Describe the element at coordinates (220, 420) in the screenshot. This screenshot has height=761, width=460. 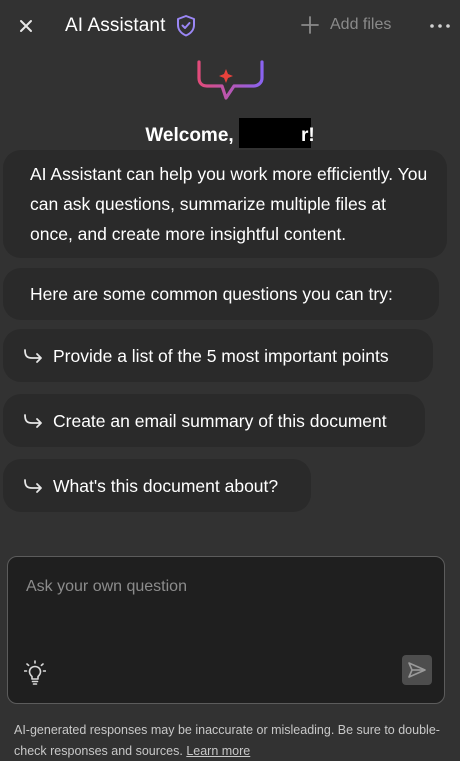
I see `suggestion-label: Create an email summary of this document` at that location.